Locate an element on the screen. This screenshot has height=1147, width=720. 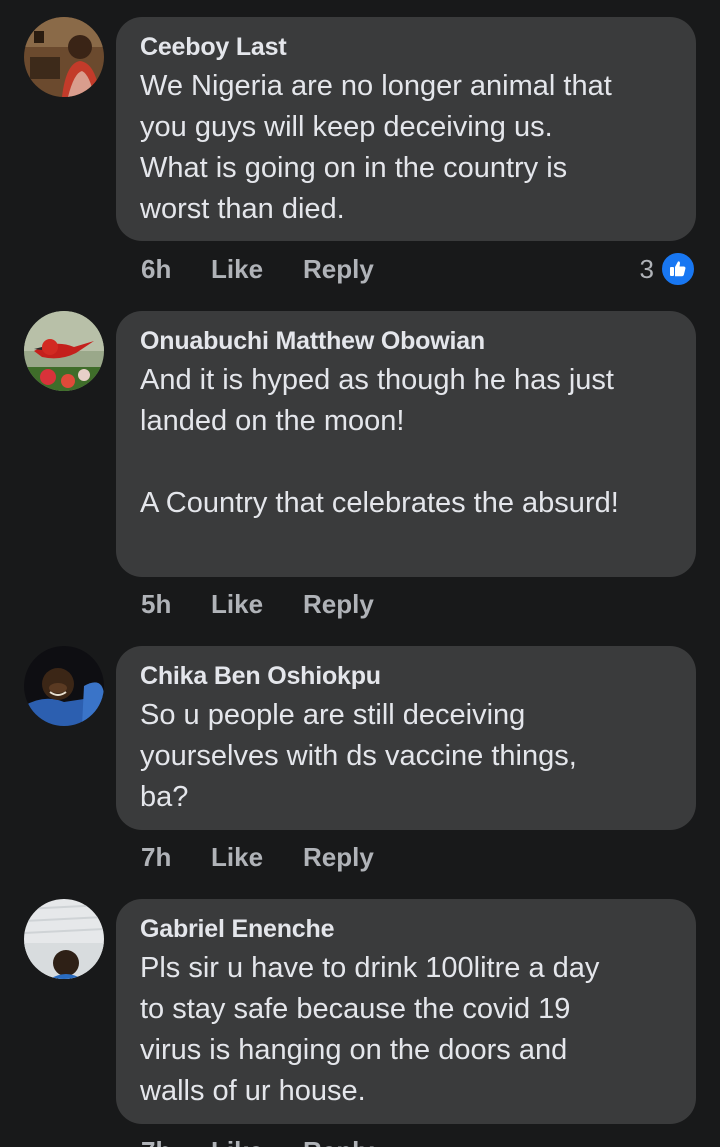
comment-author: Onuabuchi Matthew Obowian is located at coordinates (406, 341).